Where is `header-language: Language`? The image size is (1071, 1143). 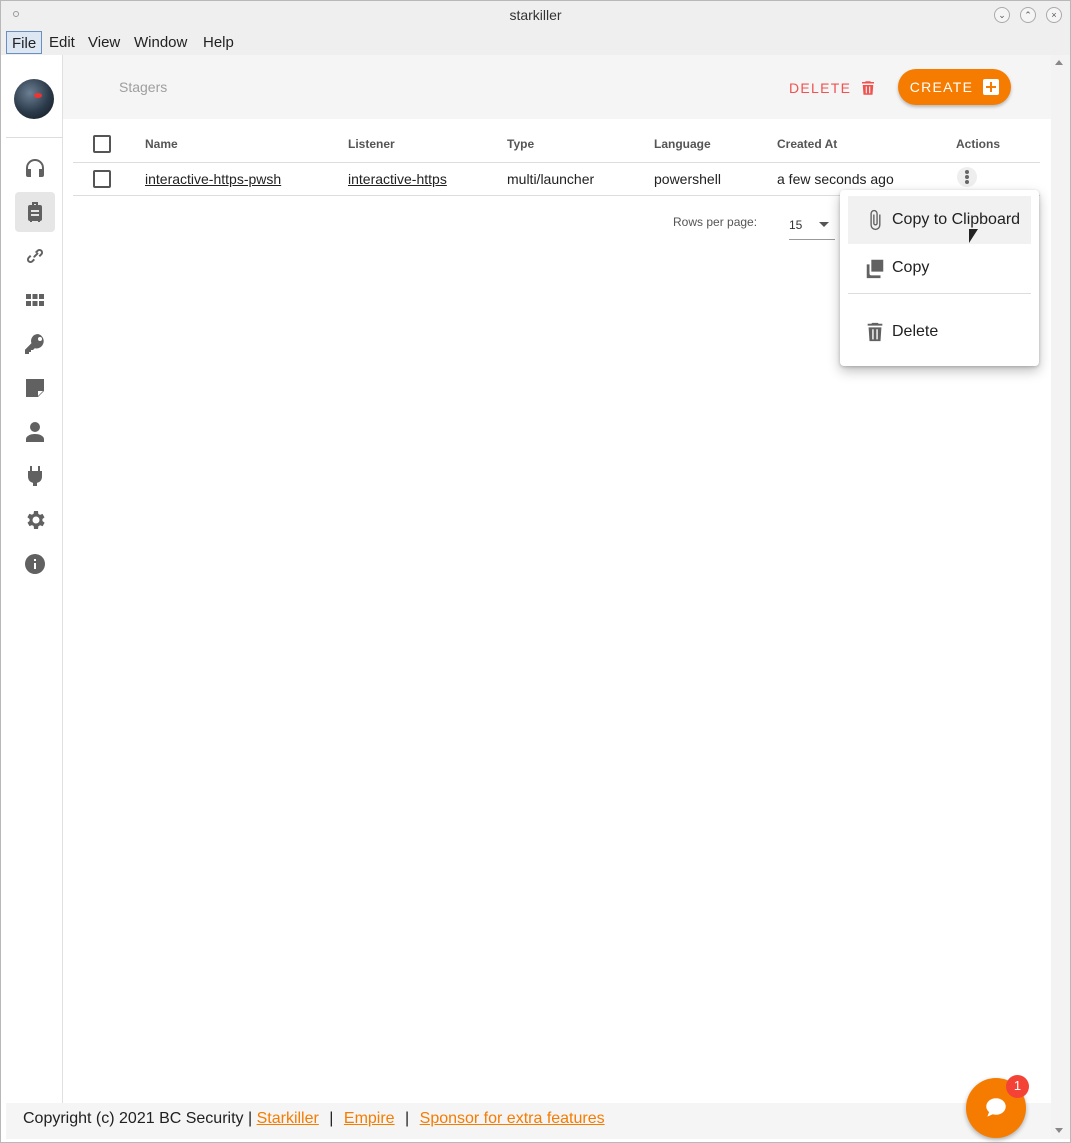
header-language: Language is located at coordinates (715, 145).